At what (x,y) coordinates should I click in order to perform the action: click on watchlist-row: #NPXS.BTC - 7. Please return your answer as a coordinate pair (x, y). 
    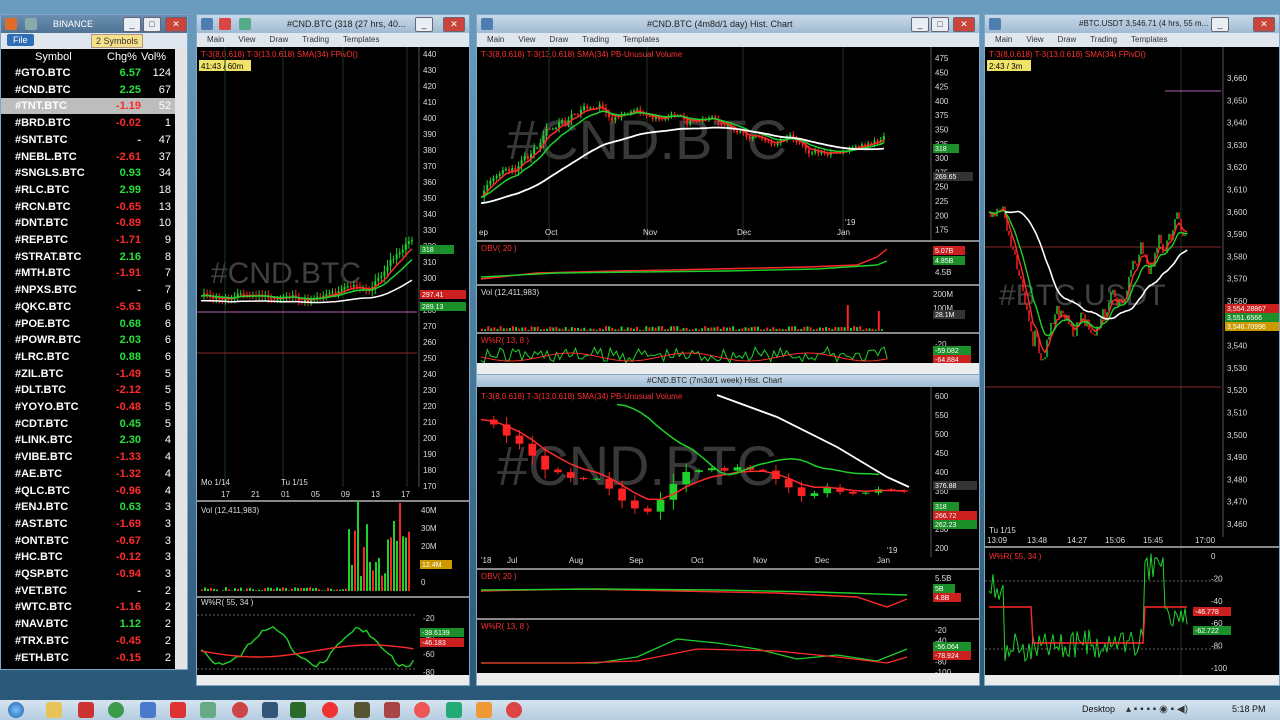
    Looking at the image, I should click on (88, 290).